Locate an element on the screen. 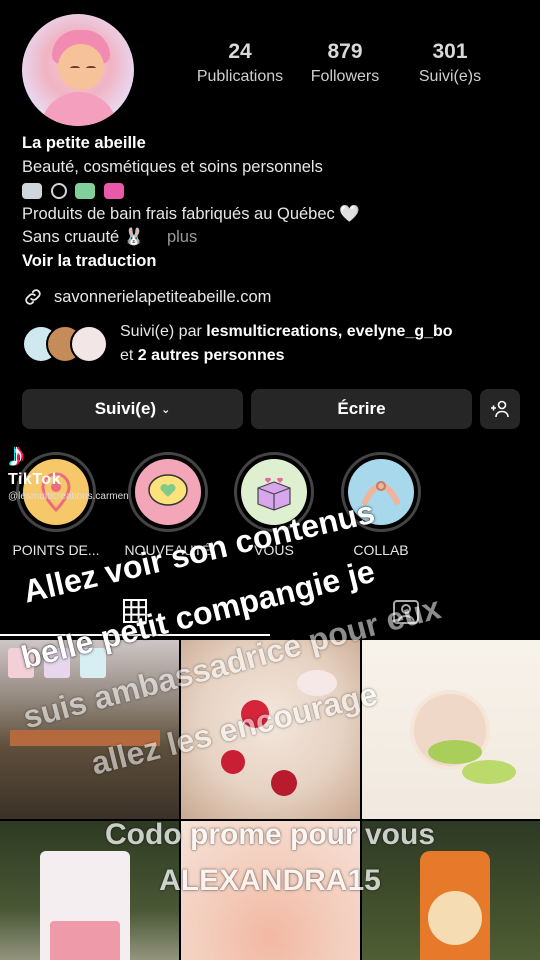 Image resolution: width=540 pixels, height=960 pixels. active-tab-indicator is located at coordinates (135, 635).